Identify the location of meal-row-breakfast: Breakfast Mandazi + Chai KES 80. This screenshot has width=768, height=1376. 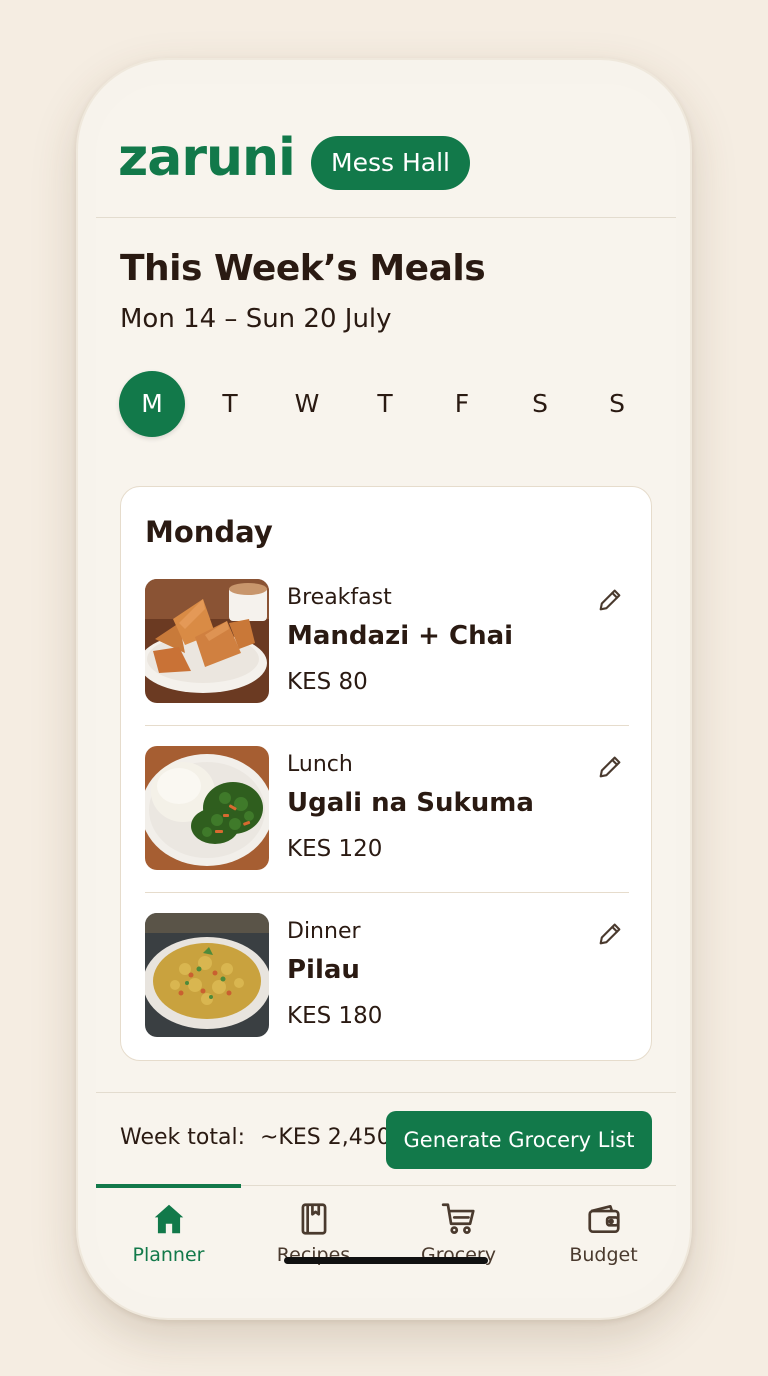
(387, 641).